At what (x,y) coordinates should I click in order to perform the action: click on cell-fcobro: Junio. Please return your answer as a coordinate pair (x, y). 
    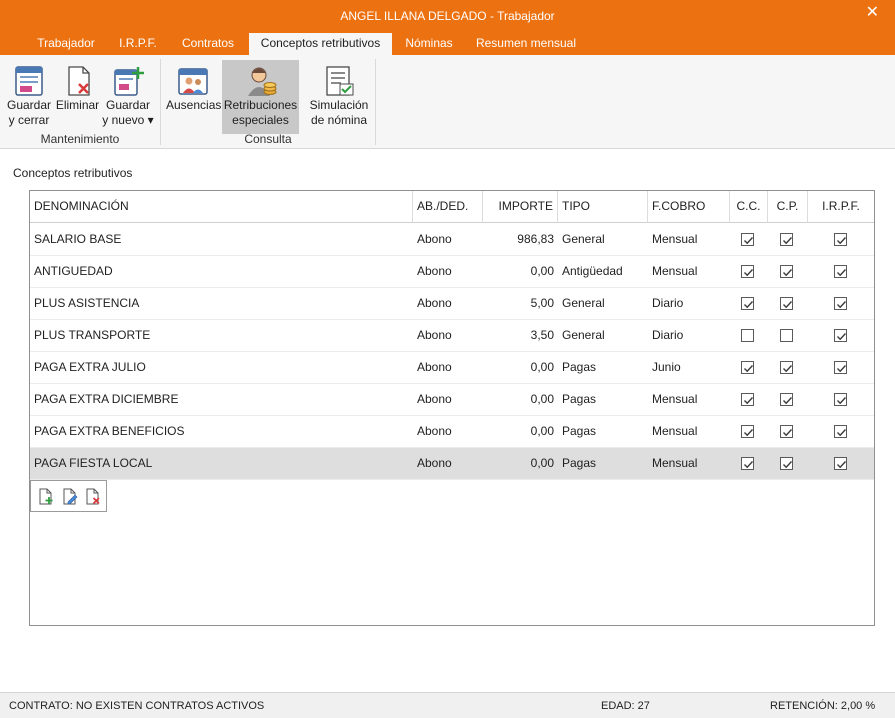
    Looking at the image, I should click on (666, 367).